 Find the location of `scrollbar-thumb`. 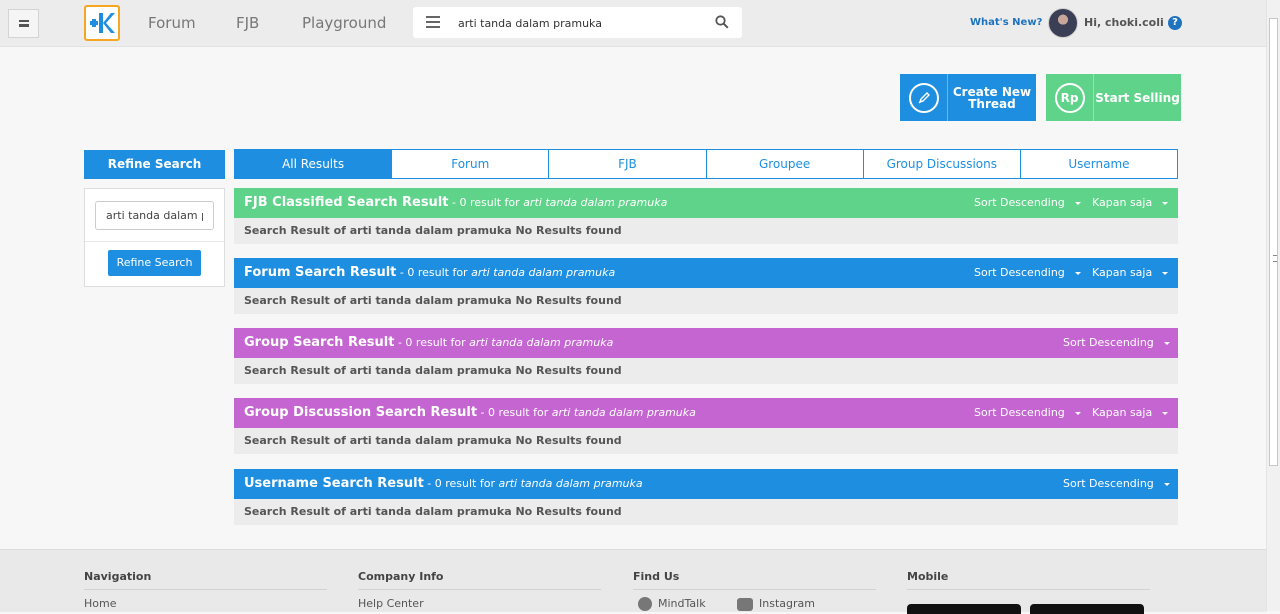

scrollbar-thumb is located at coordinates (1273, 242).